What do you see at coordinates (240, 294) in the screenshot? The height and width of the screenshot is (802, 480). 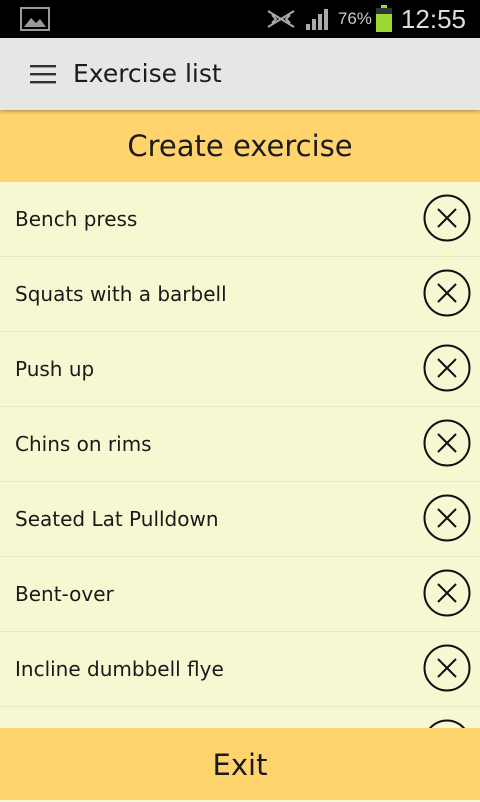 I see `list-item: Squats with a barbell` at bounding box center [240, 294].